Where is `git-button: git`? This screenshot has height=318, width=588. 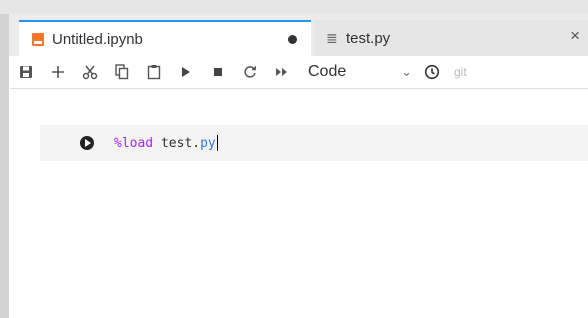
git-button: git is located at coordinates (460, 72).